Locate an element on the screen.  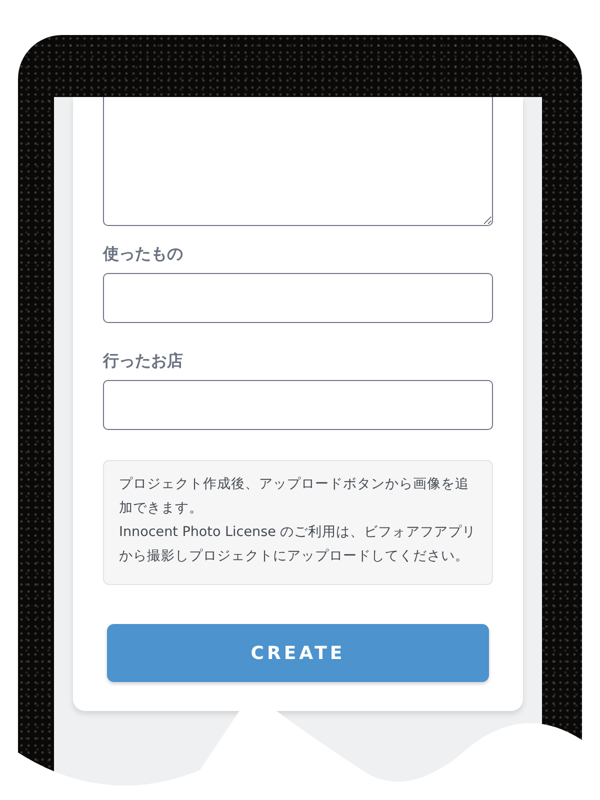
field-label: 行ったお店 is located at coordinates (143, 361).